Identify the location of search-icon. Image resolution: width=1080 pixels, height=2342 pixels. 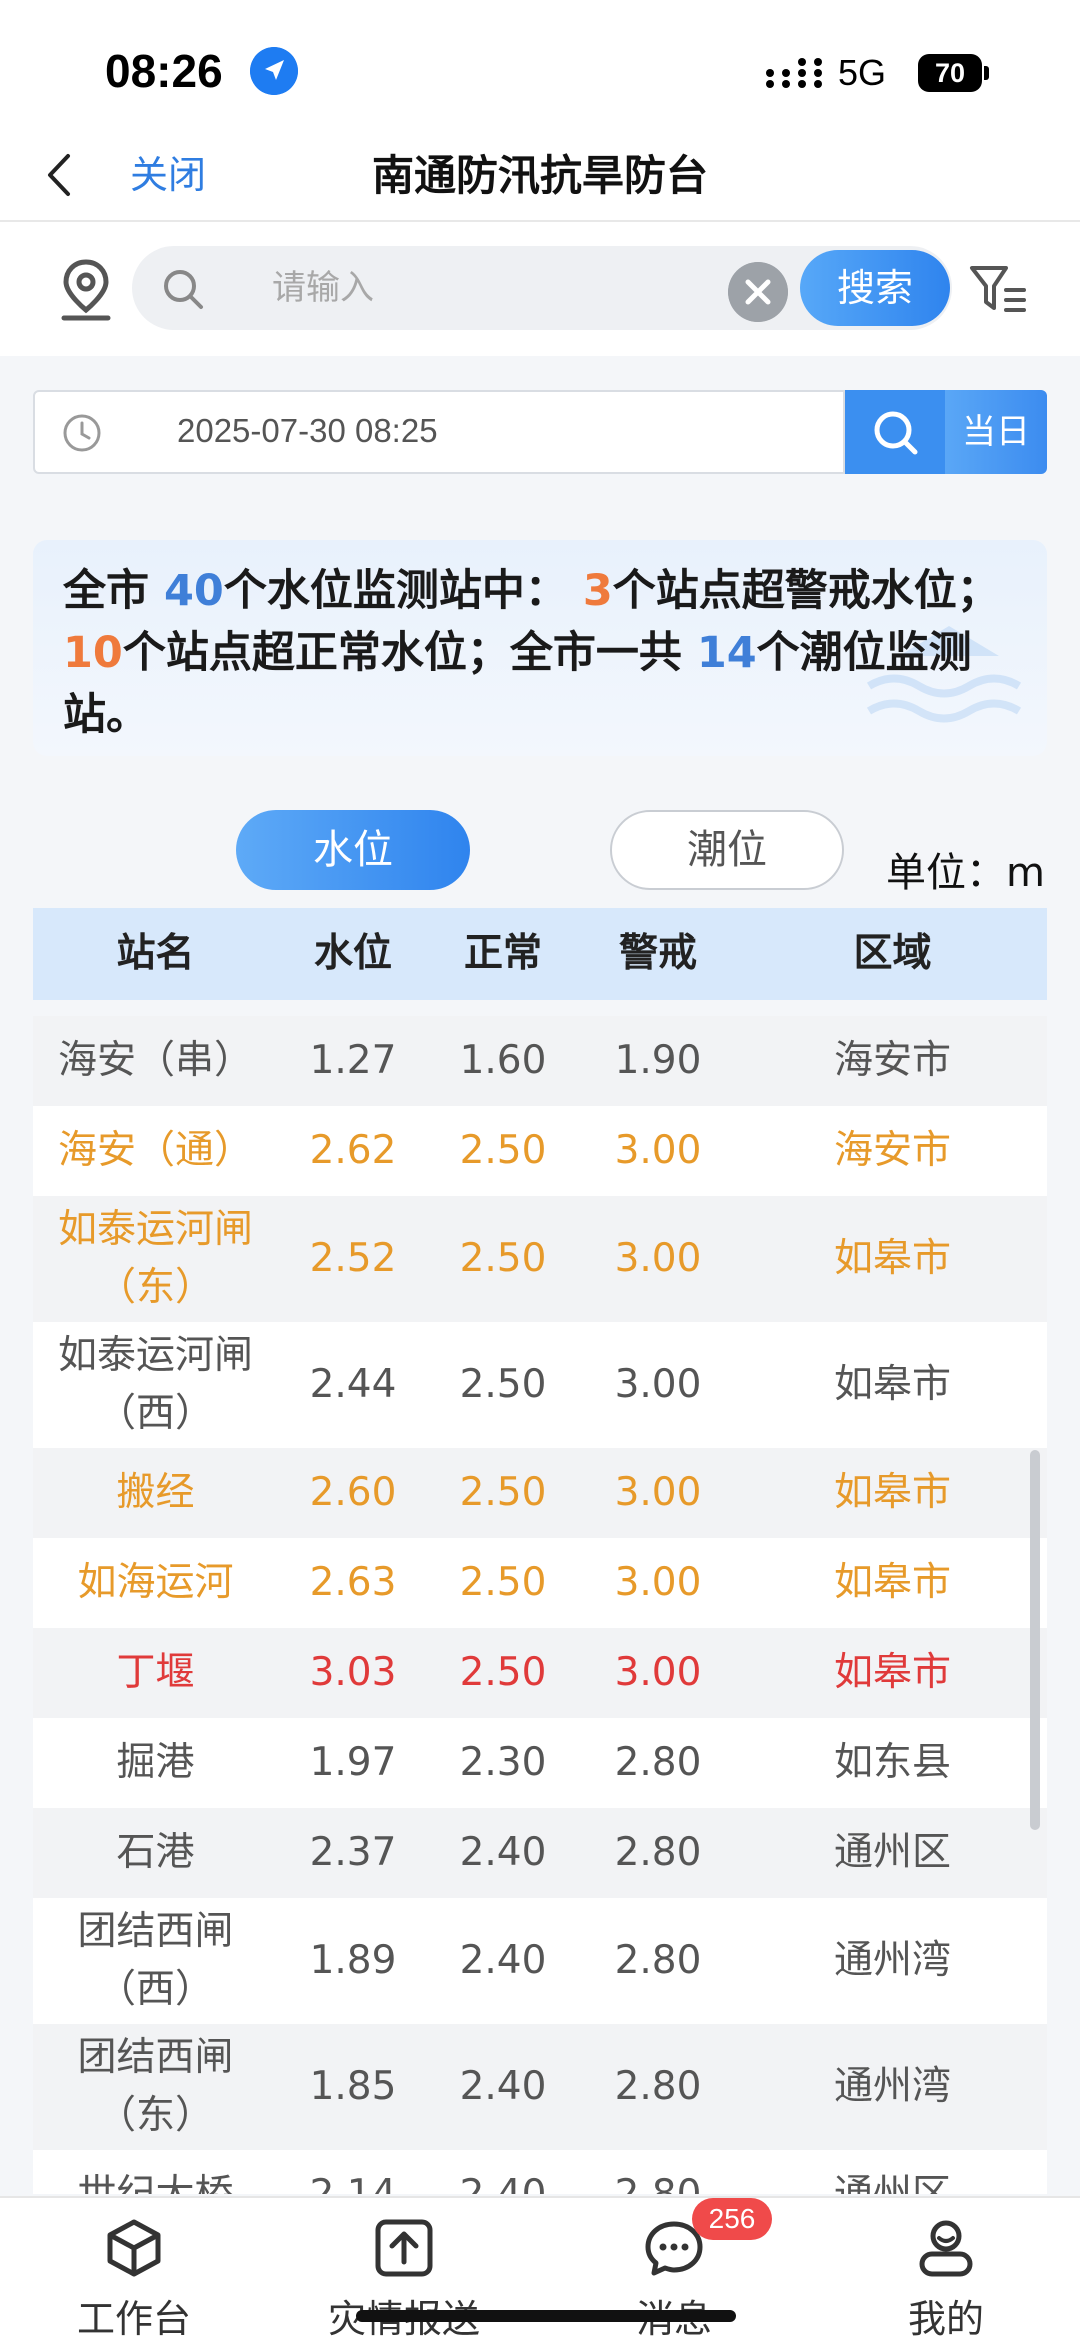
(183, 289).